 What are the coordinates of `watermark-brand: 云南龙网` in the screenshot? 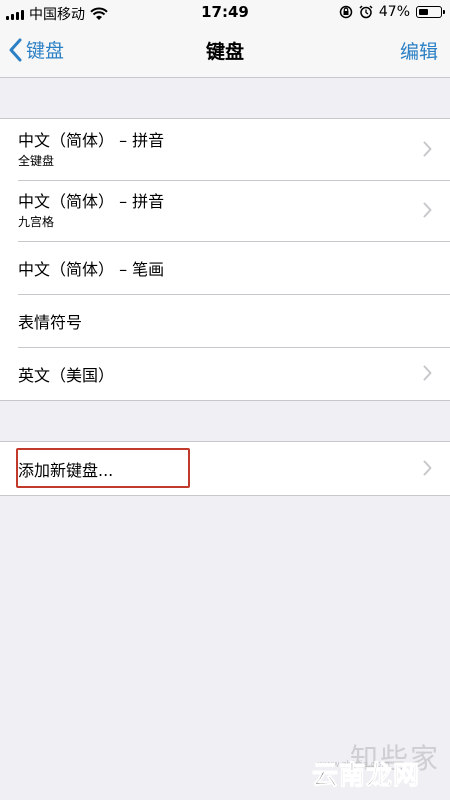 It's located at (365, 776).